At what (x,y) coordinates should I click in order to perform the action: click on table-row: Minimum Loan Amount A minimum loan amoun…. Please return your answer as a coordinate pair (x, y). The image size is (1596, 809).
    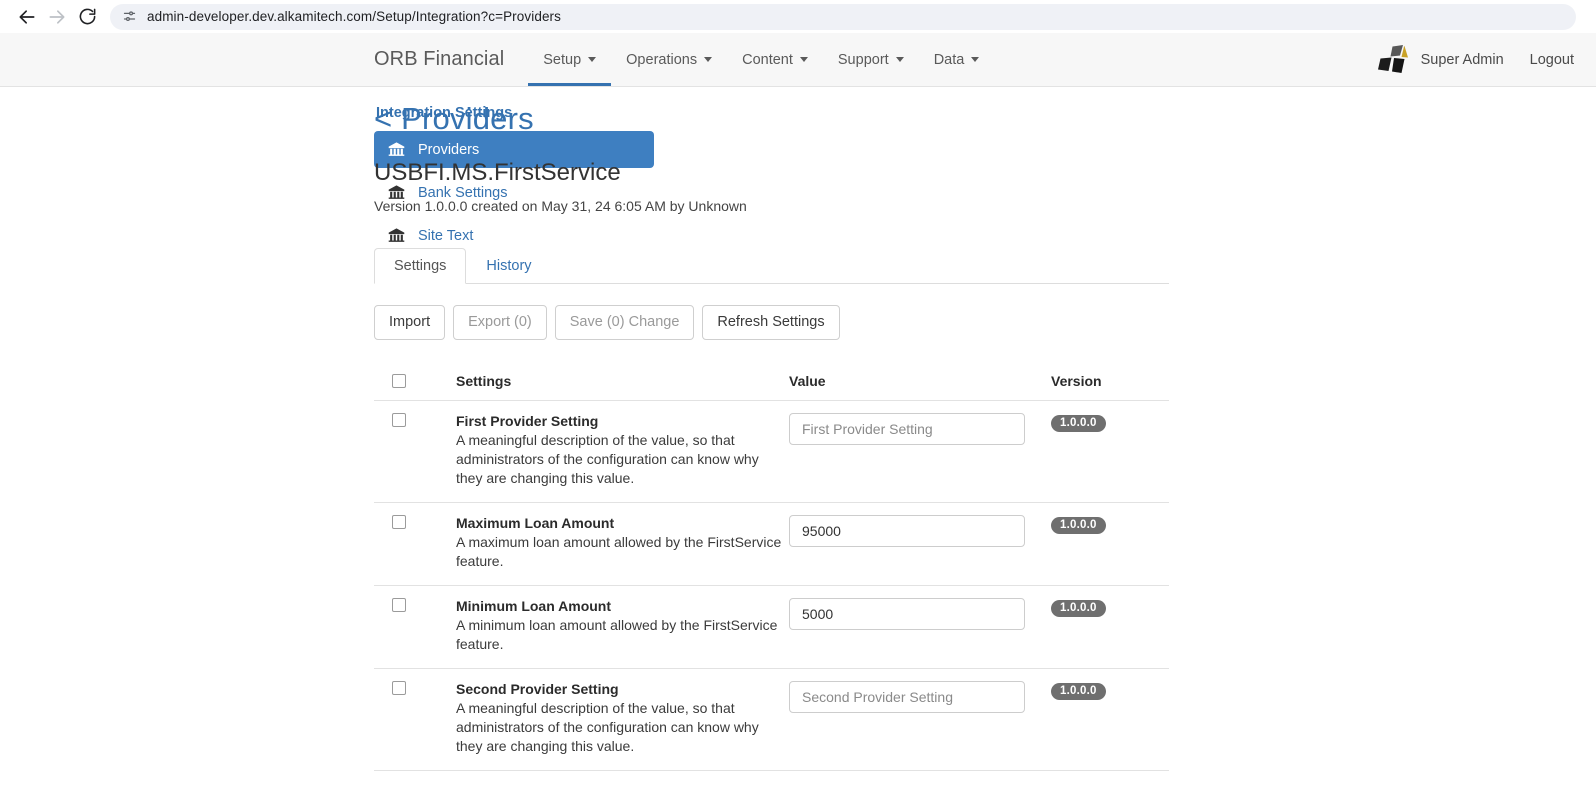
    Looking at the image, I should click on (771, 627).